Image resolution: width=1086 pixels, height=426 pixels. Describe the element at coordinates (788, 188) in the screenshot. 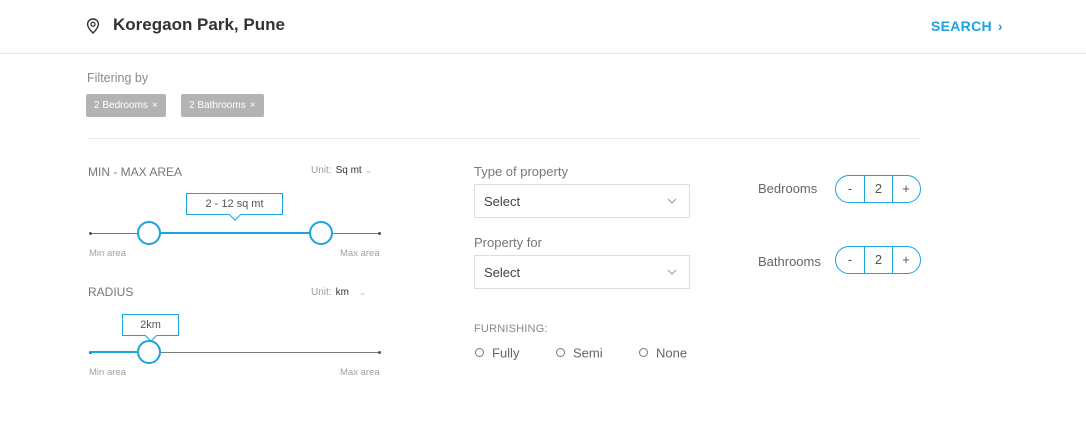

I see `bedrooms-label: Bedrooms` at that location.